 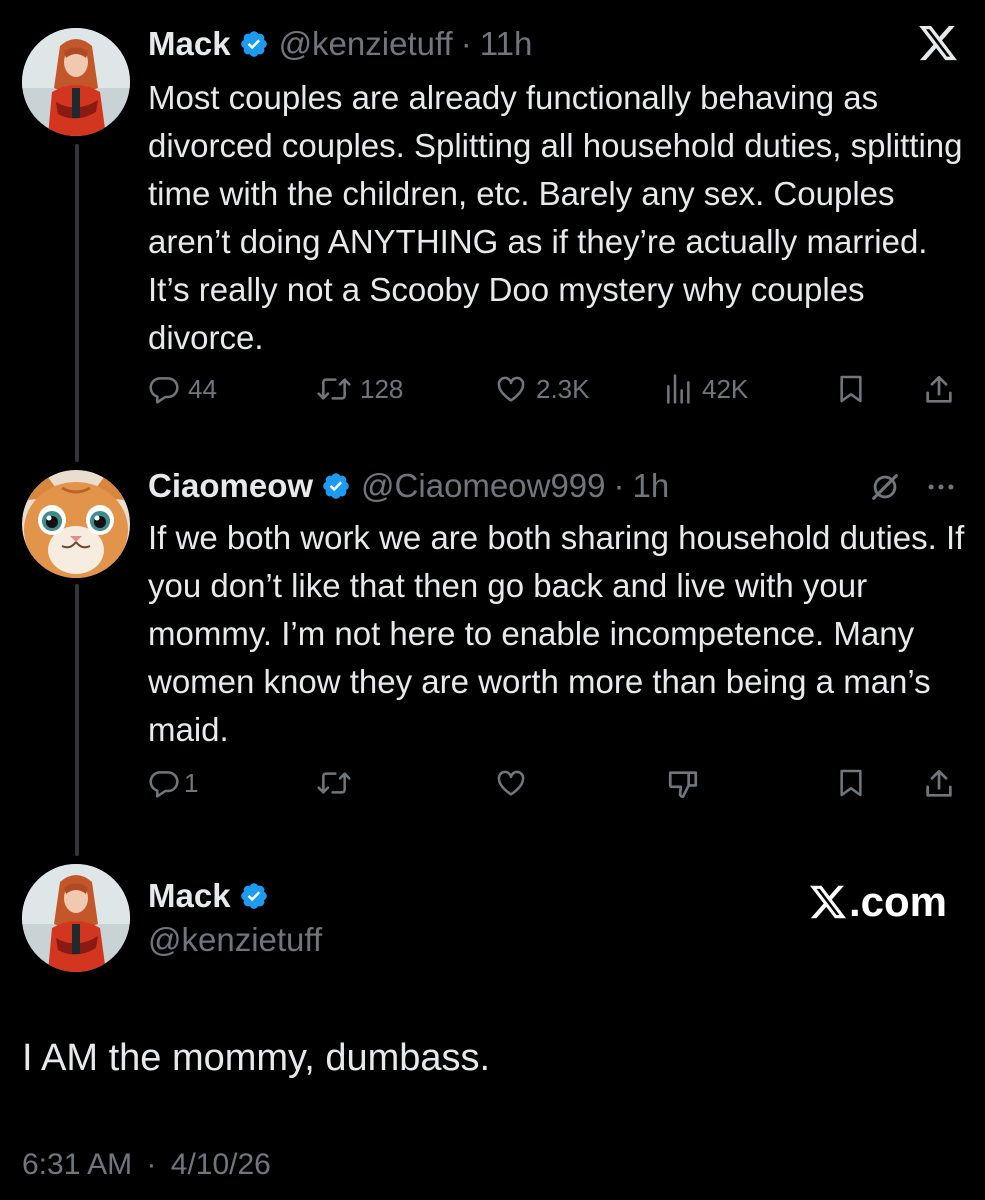 What do you see at coordinates (202, 388) in the screenshot?
I see `reply-count: 44` at bounding box center [202, 388].